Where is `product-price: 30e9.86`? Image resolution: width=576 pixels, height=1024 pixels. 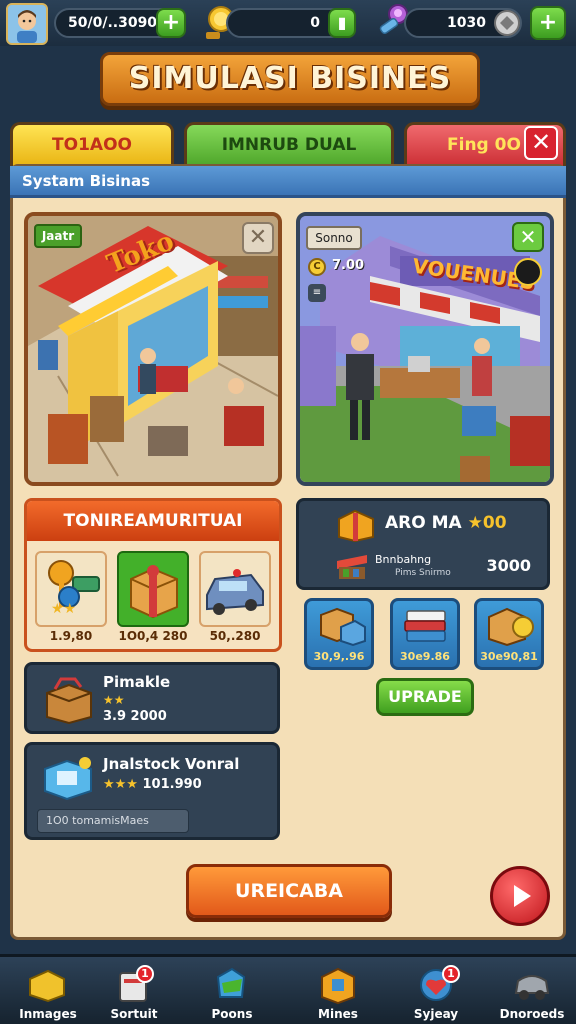 product-price: 30e9.86 is located at coordinates (425, 656).